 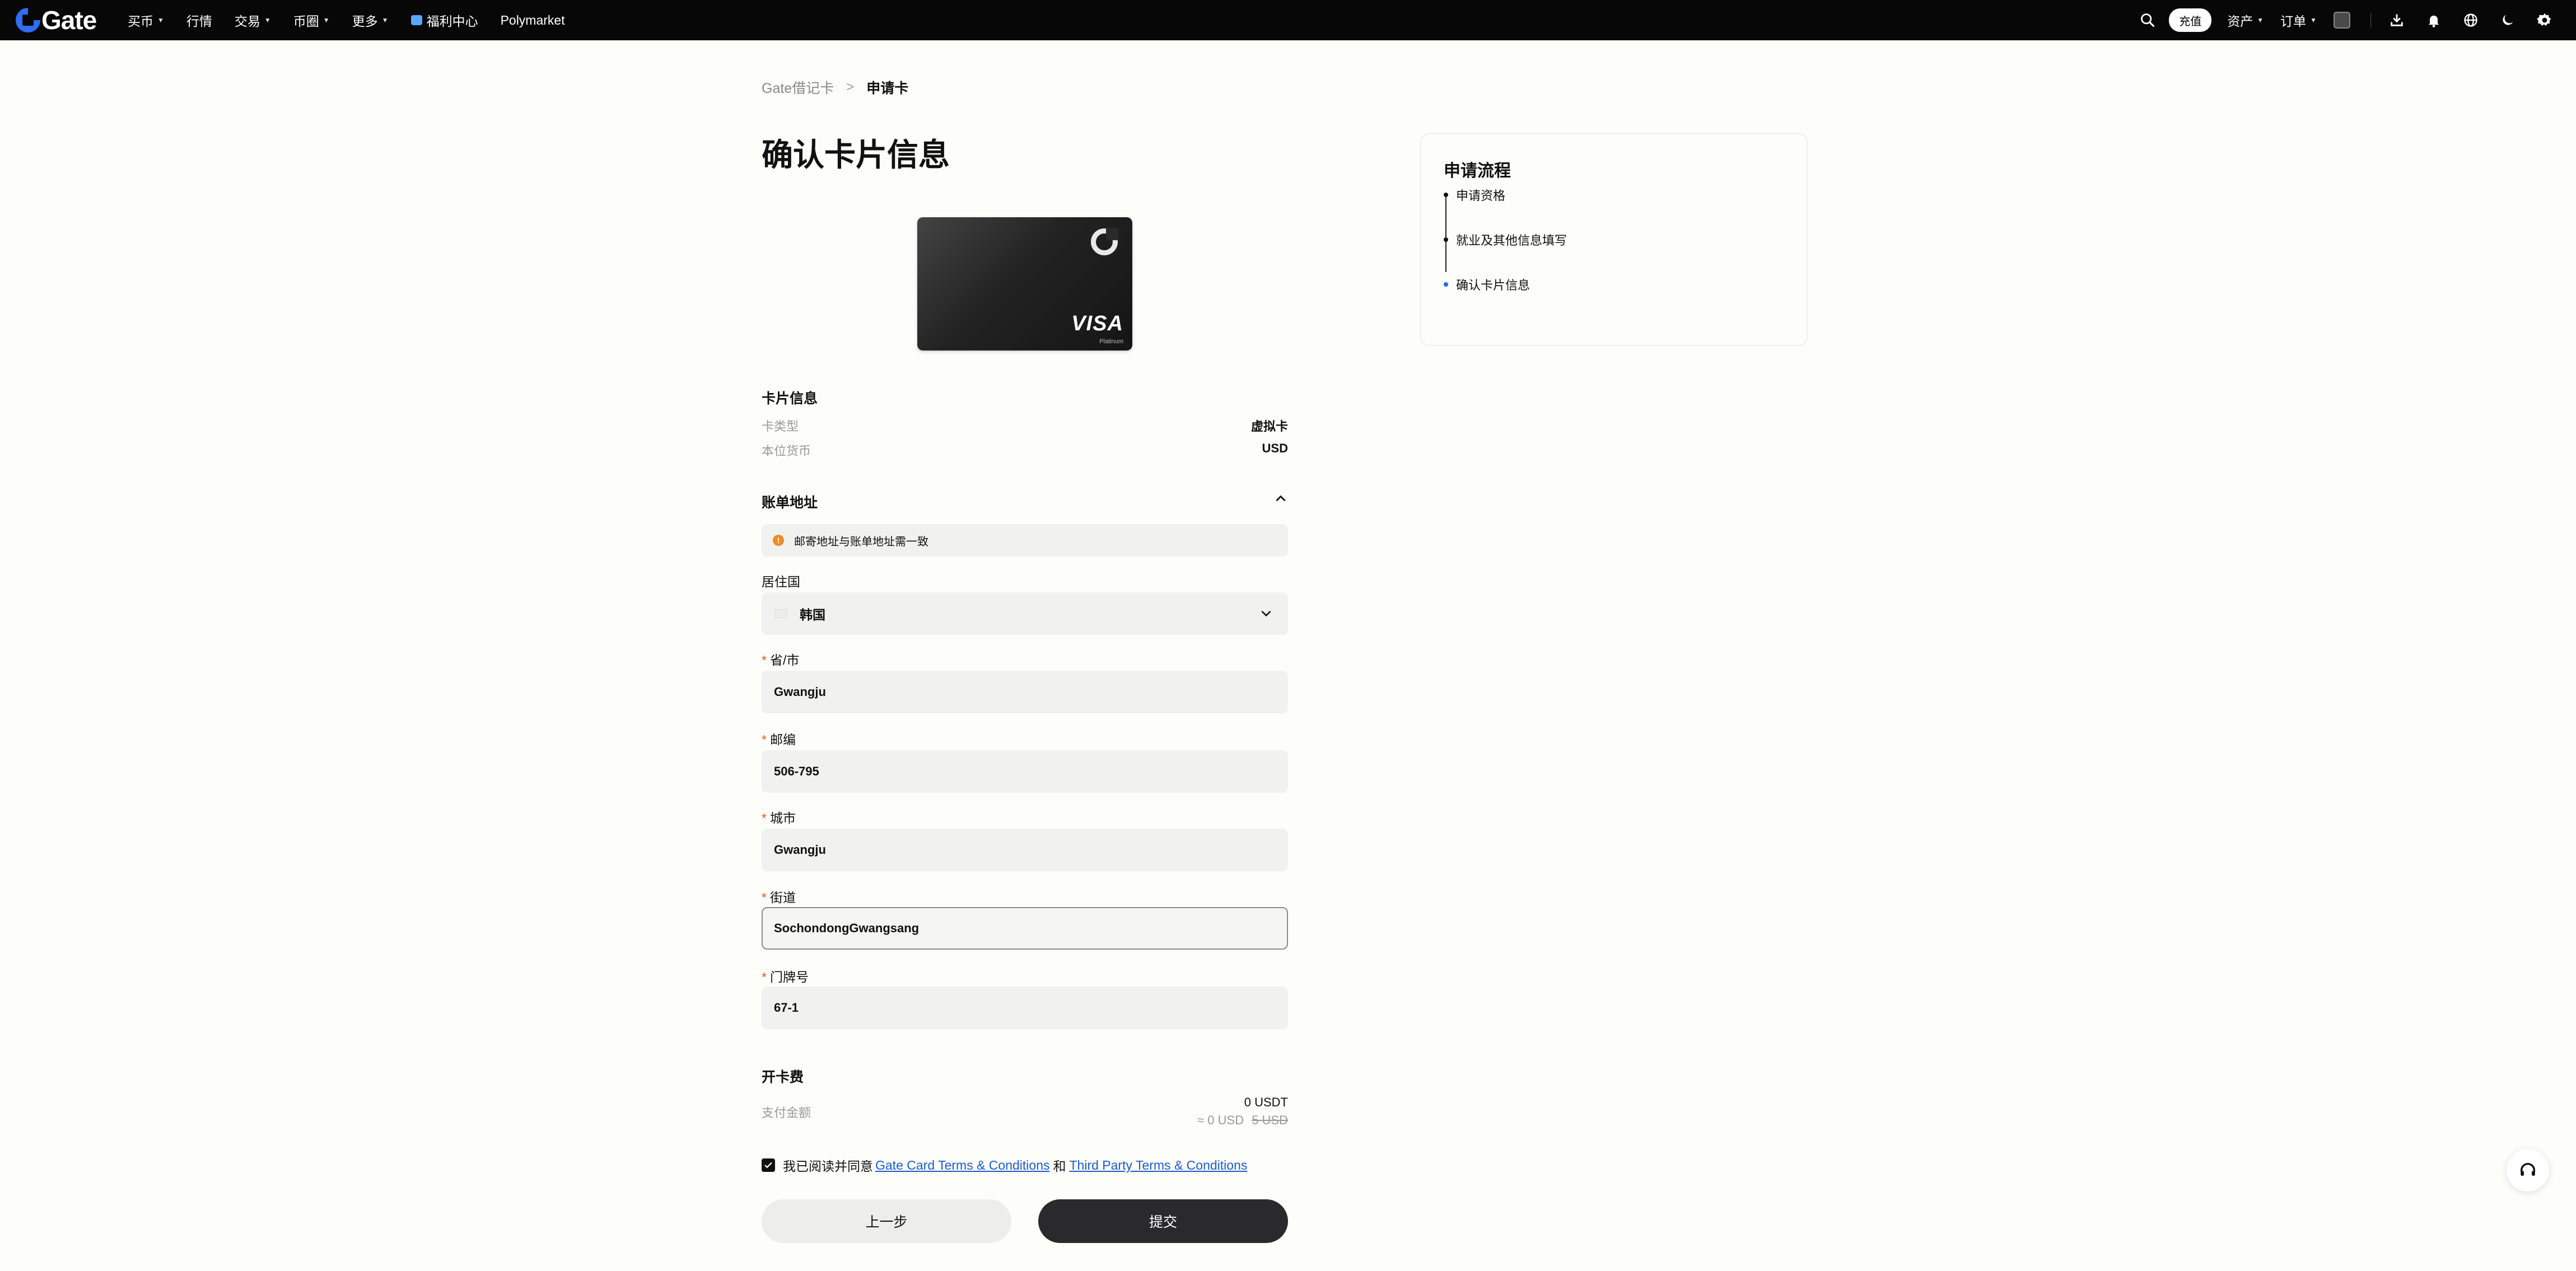 What do you see at coordinates (1506, 240) in the screenshot?
I see `process-step-employment-info: 就业及其他信息填写` at bounding box center [1506, 240].